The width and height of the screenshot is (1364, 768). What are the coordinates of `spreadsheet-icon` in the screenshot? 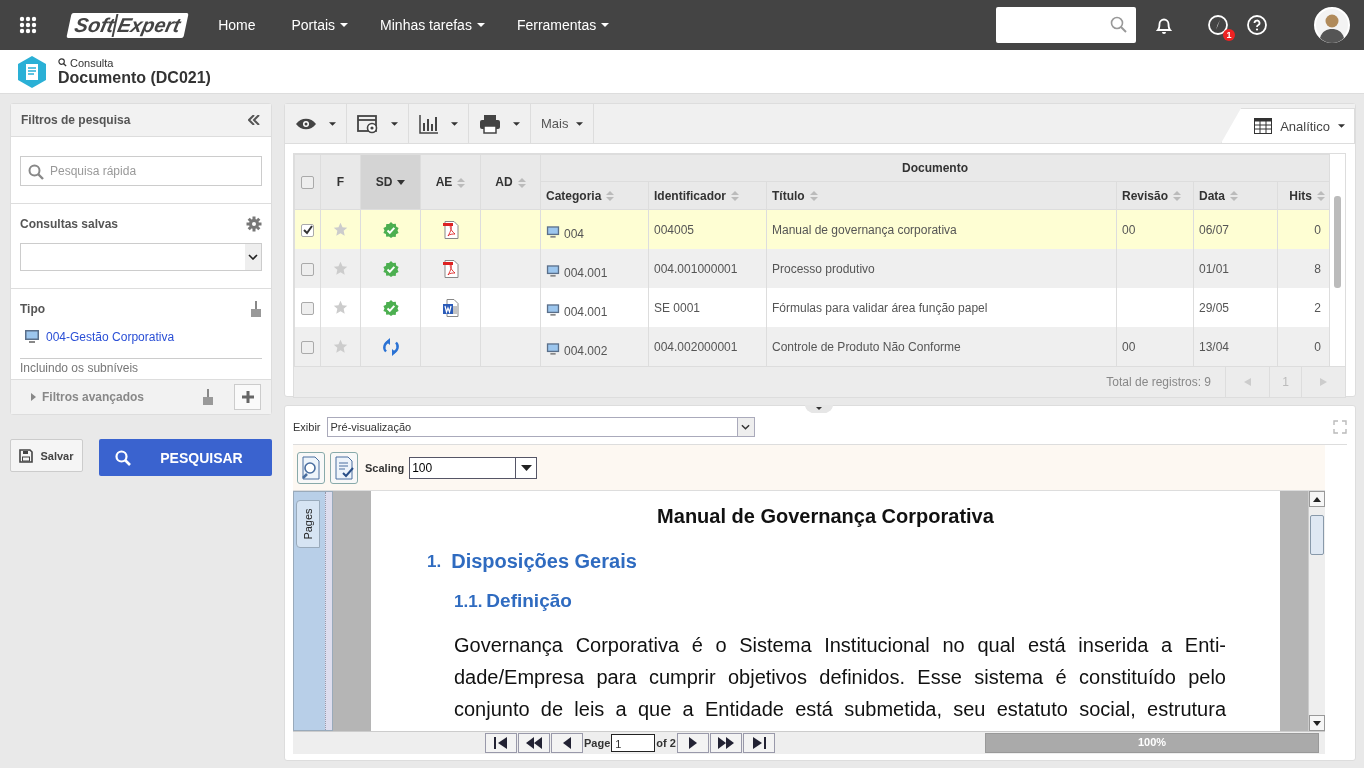 It's located at (1263, 126).